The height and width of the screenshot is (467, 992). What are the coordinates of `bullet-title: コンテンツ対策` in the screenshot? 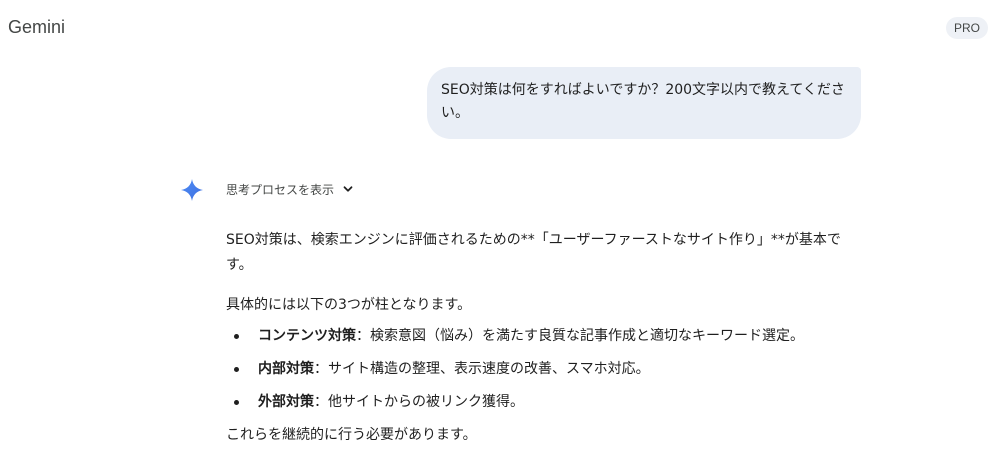 It's located at (307, 336).